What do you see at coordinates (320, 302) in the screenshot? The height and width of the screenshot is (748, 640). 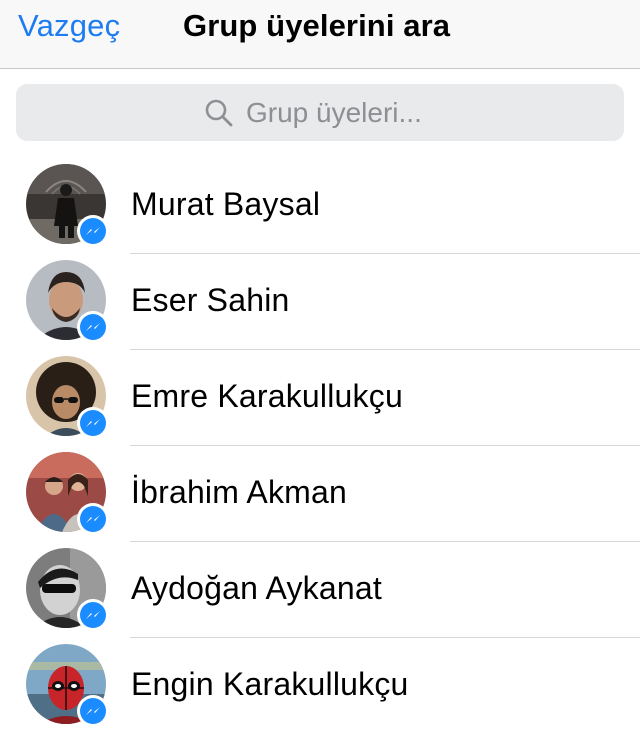 I see `member-row: Eser Sahin` at bounding box center [320, 302].